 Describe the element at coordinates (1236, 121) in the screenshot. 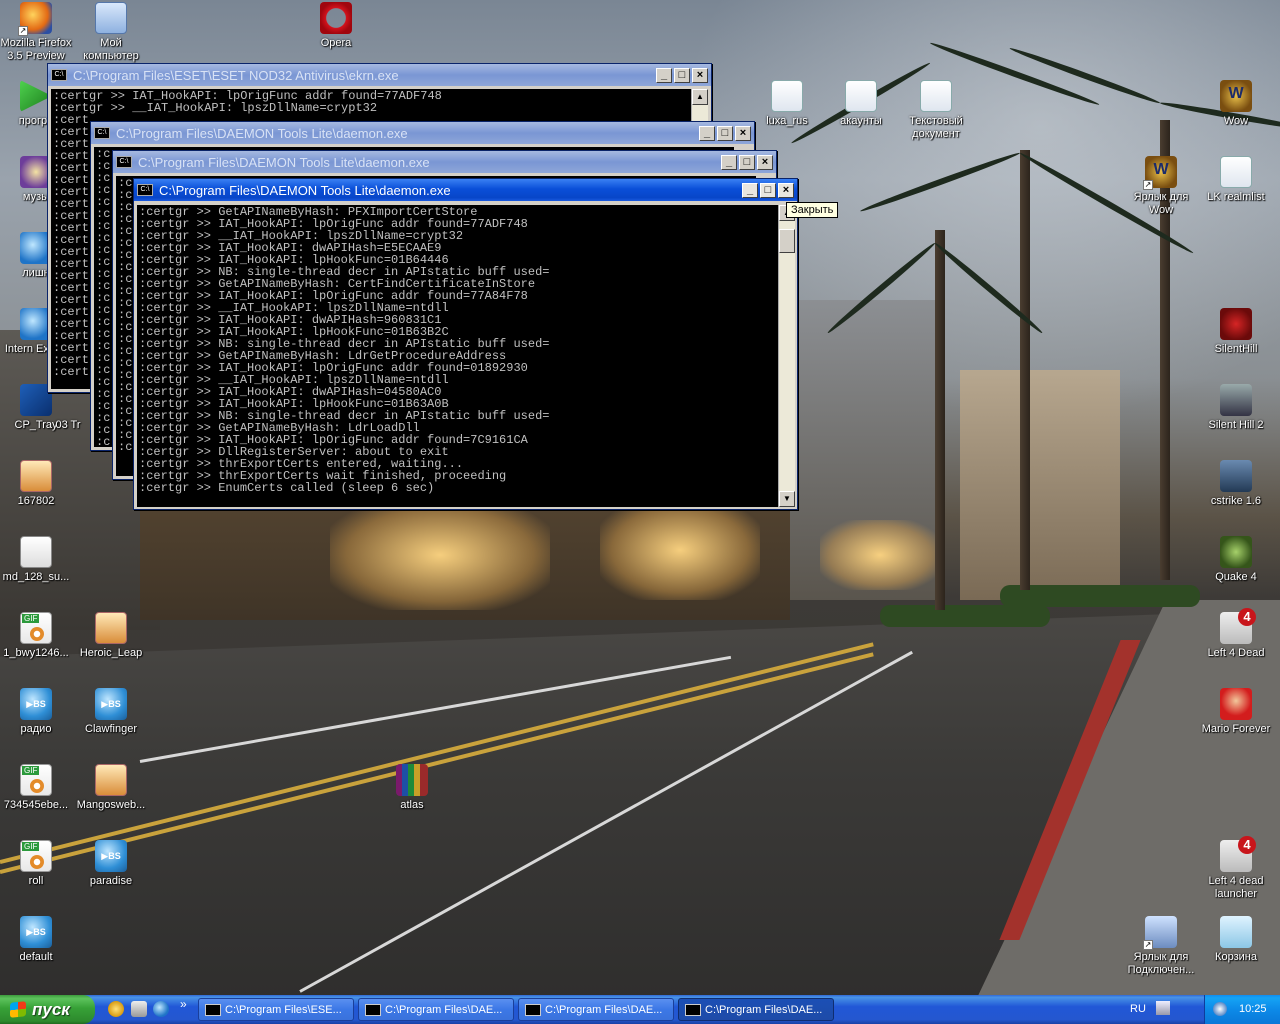

I see `icon-label: Wow` at that location.